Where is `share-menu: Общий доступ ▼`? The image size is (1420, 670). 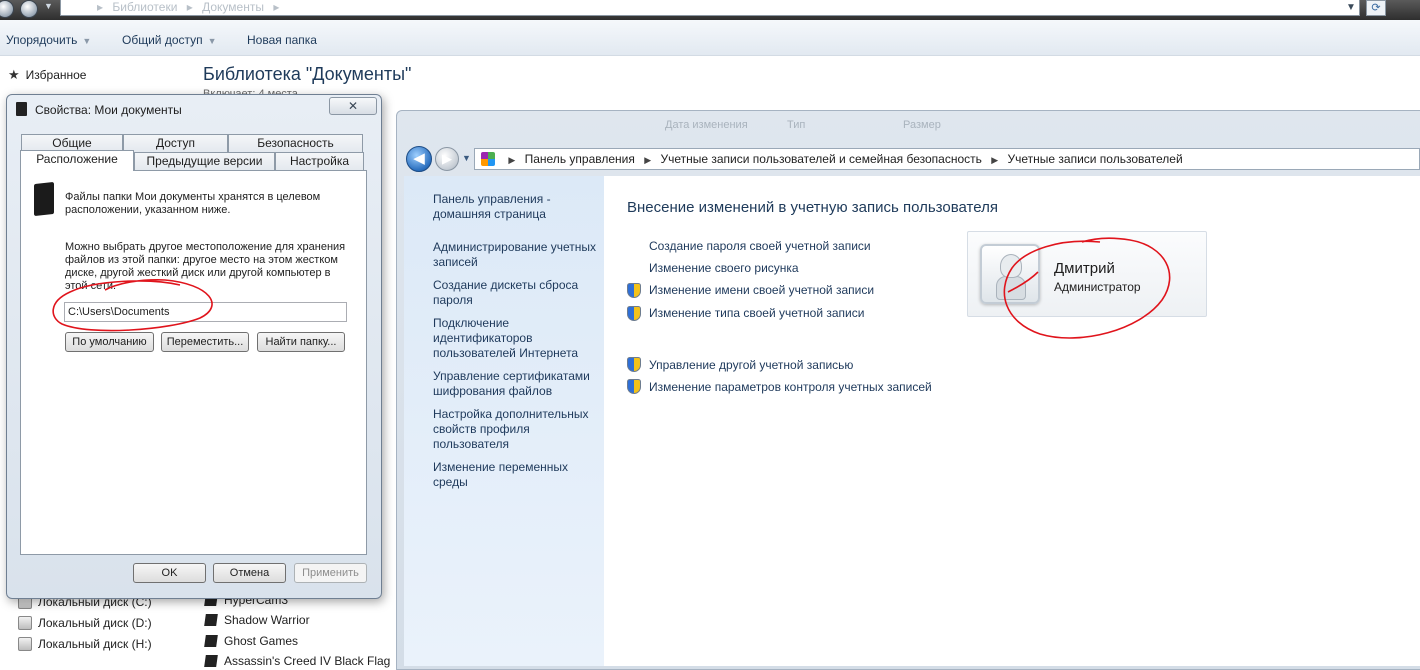 share-menu: Общий доступ ▼ is located at coordinates (169, 40).